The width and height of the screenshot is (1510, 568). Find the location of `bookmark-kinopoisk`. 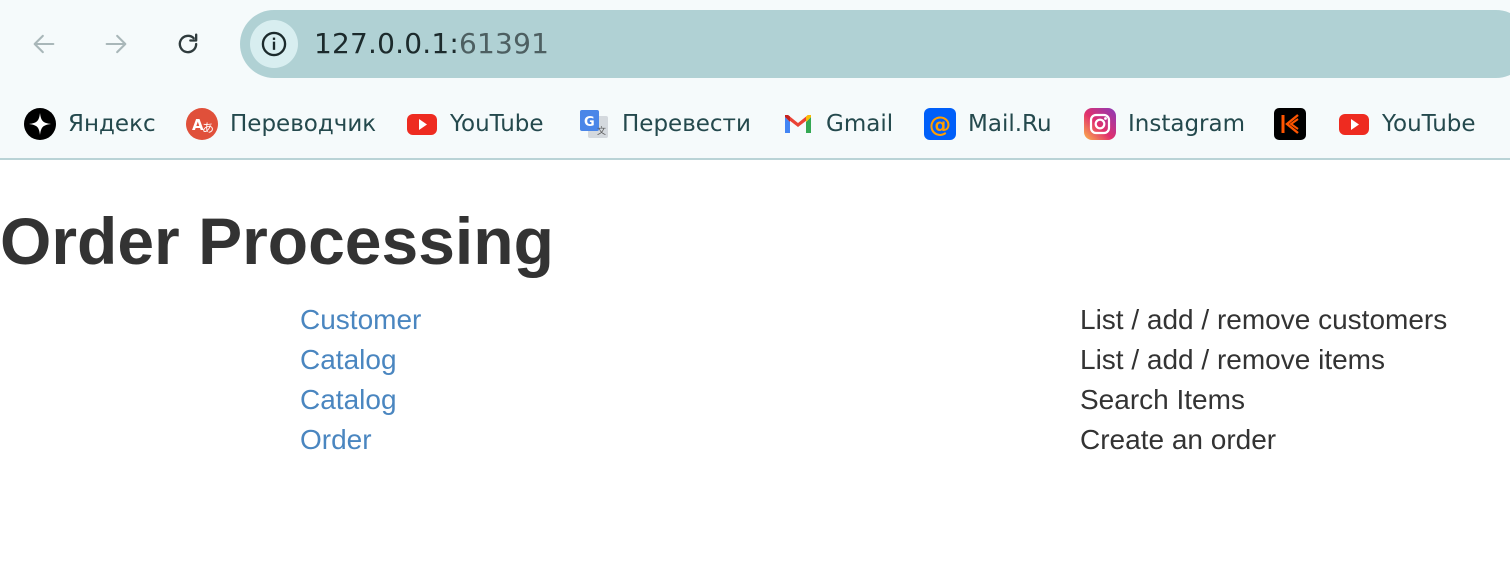

bookmark-kinopoisk is located at coordinates (1290, 124).